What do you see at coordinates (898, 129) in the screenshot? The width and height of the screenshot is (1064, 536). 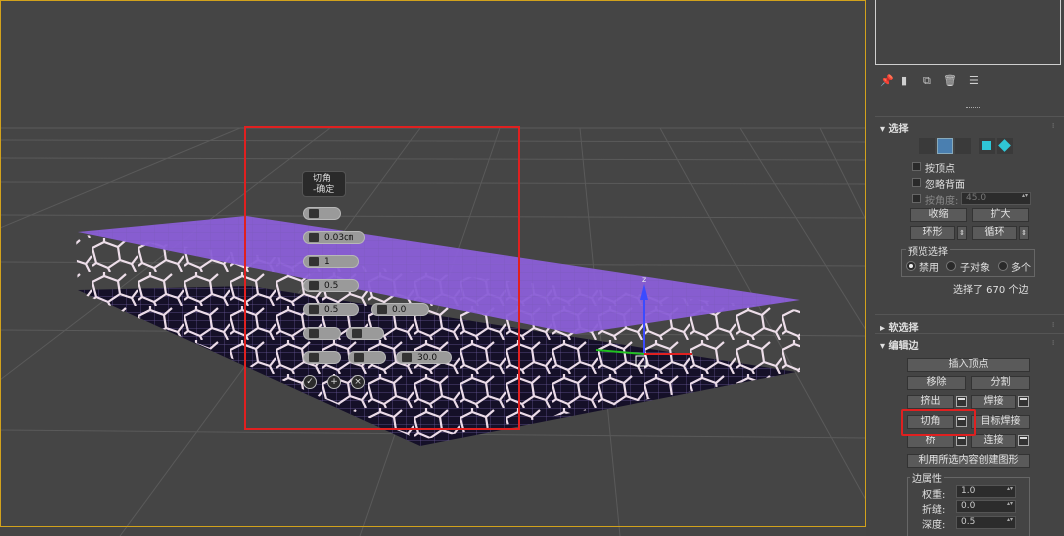 I see `selection-header-label: 选择` at bounding box center [898, 129].